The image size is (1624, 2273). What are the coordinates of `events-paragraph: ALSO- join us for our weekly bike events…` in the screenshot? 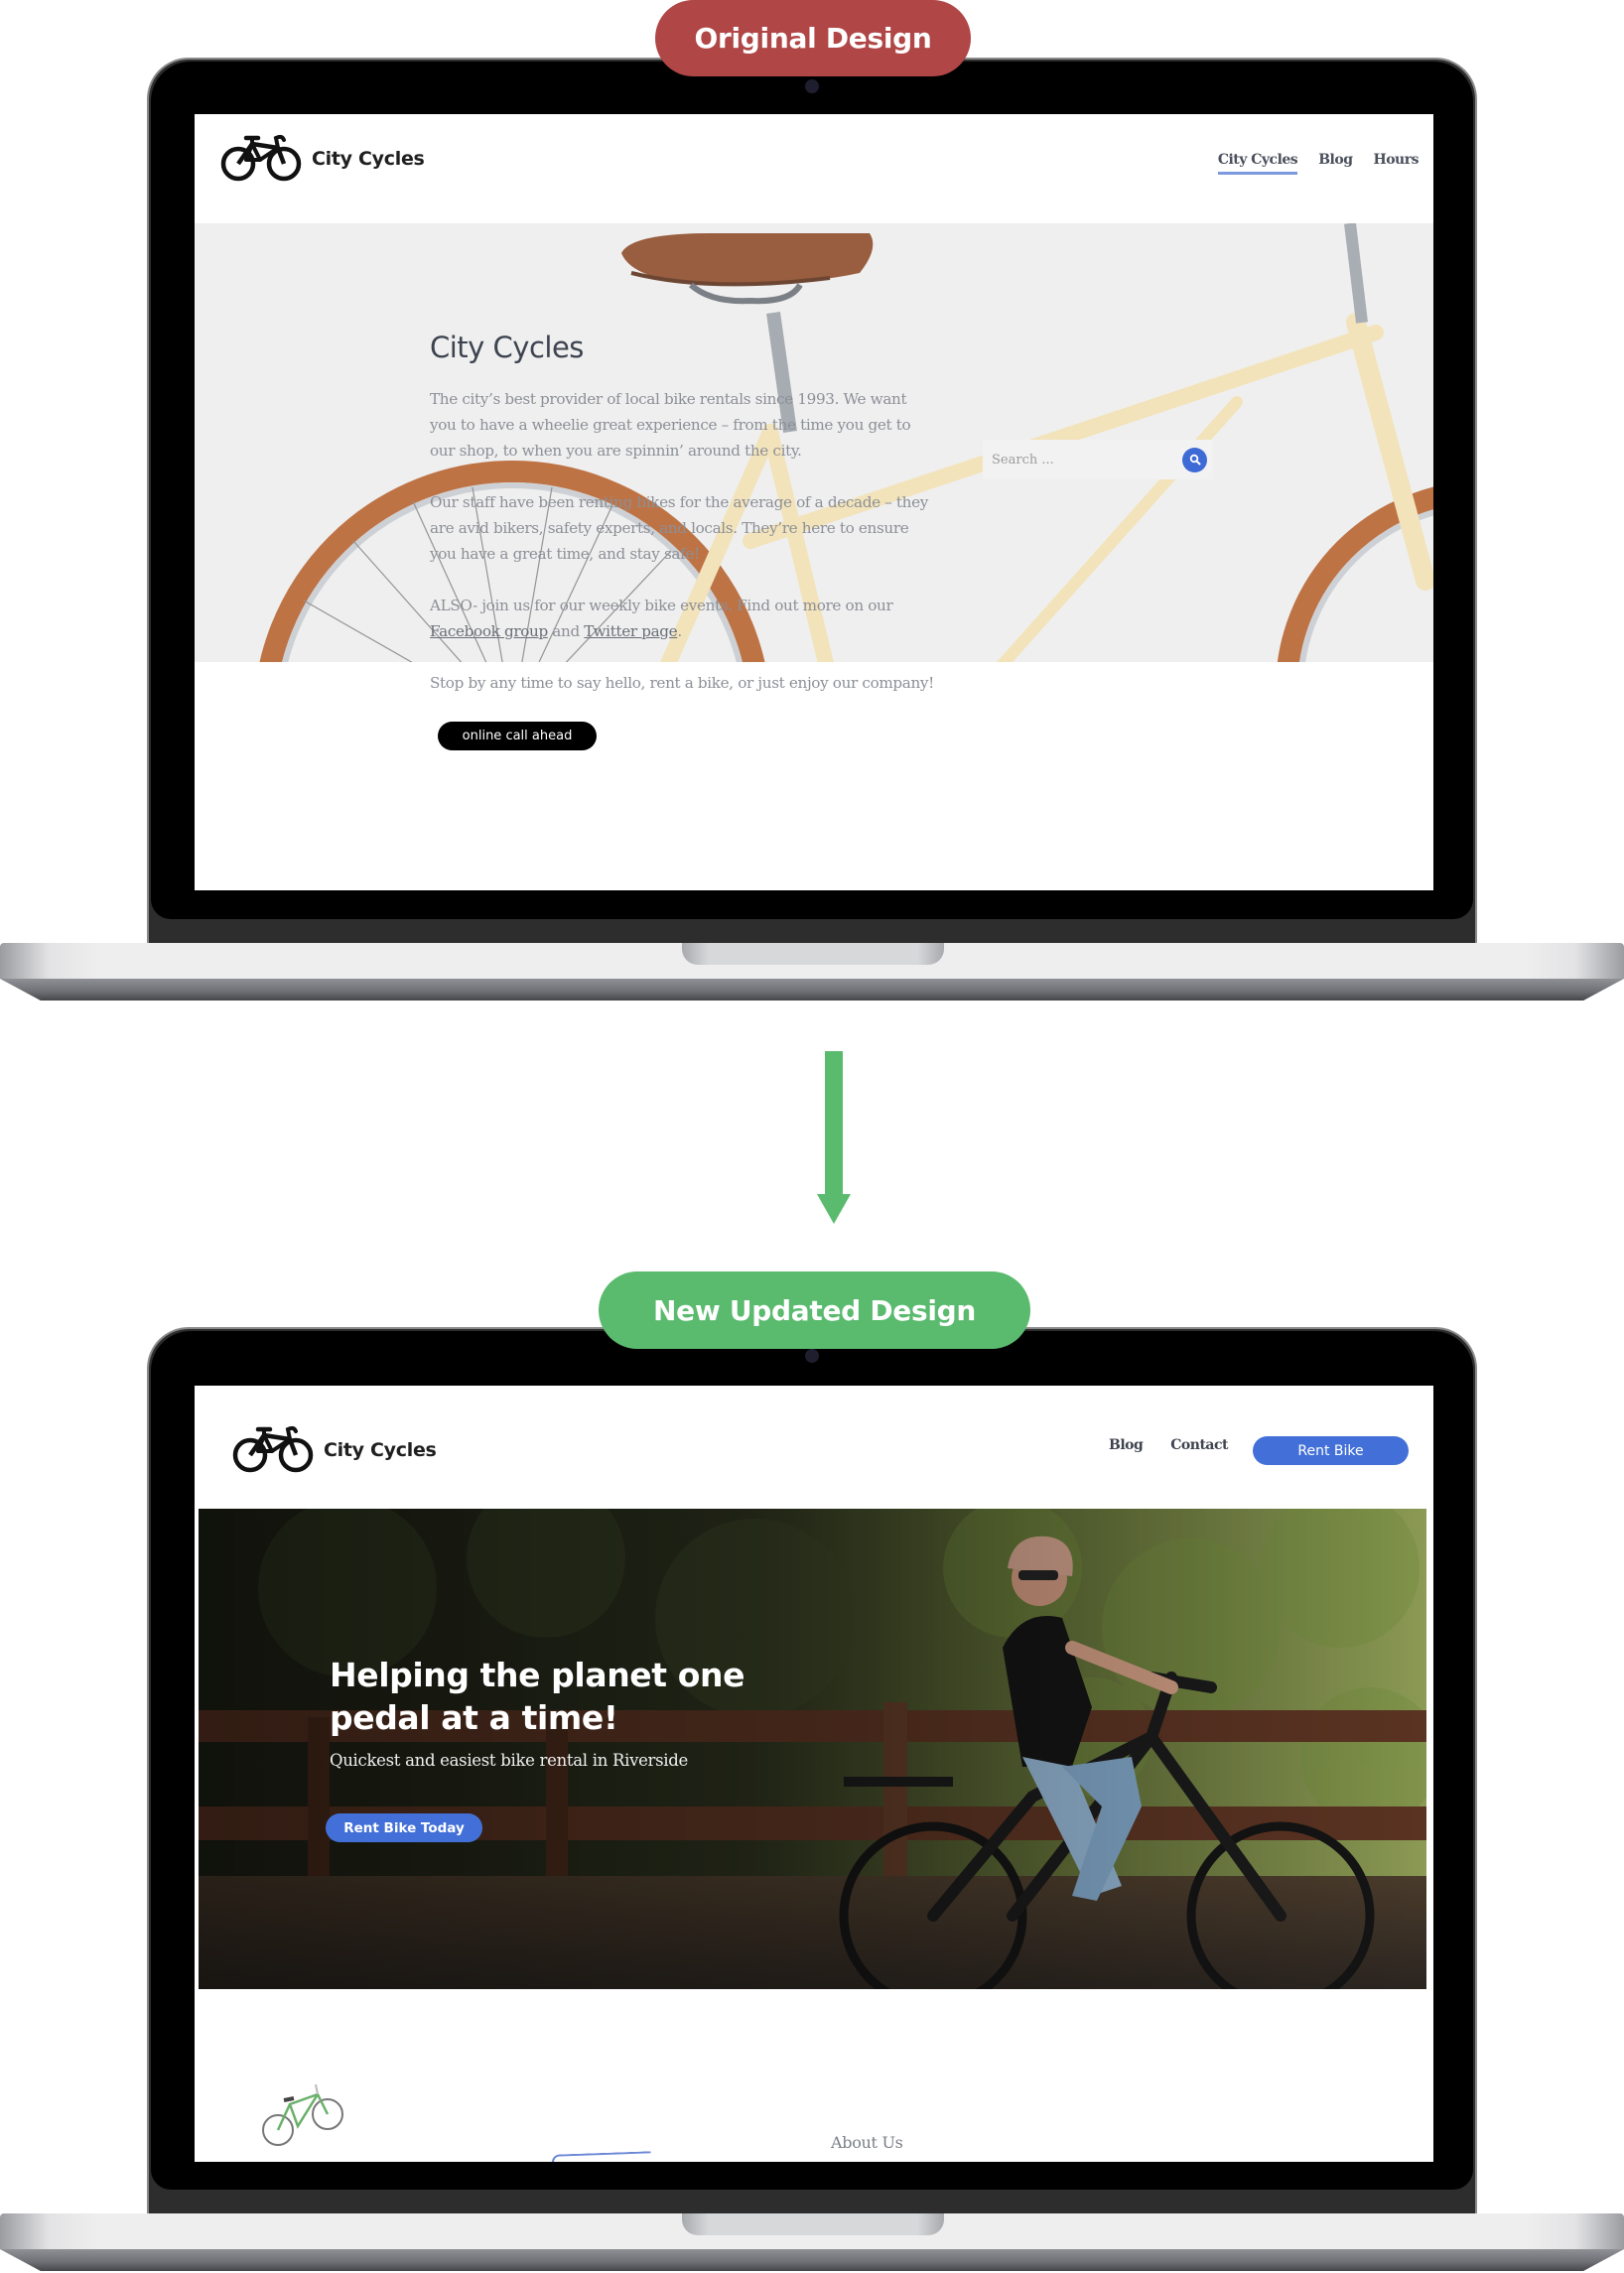 It's located at (683, 618).